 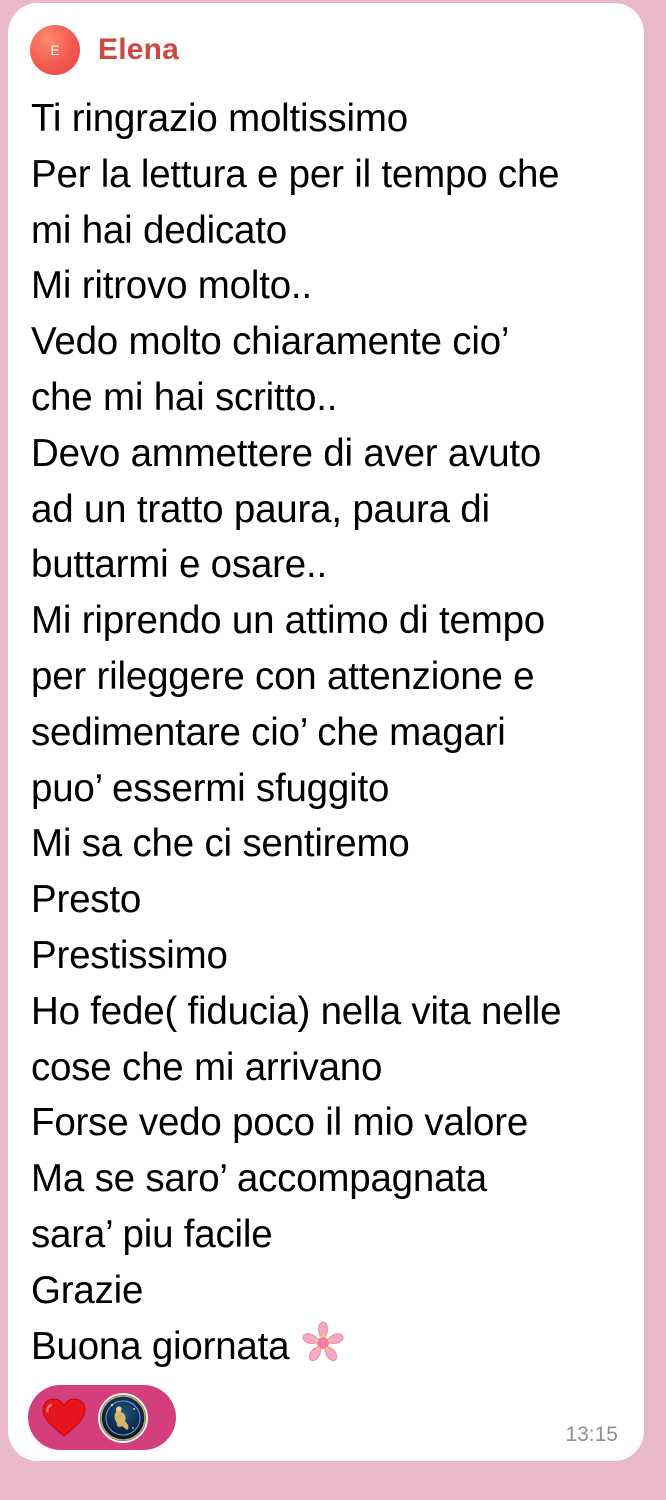 I want to click on message-line: ad un tratto paura, paura di, so click(x=260, y=509).